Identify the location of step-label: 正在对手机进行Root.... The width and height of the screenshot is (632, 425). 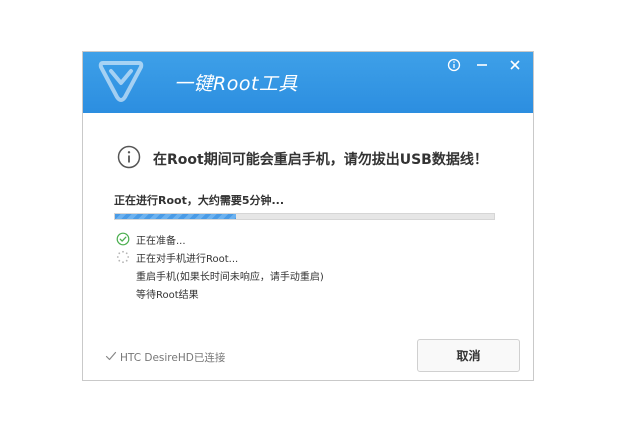
(187, 259).